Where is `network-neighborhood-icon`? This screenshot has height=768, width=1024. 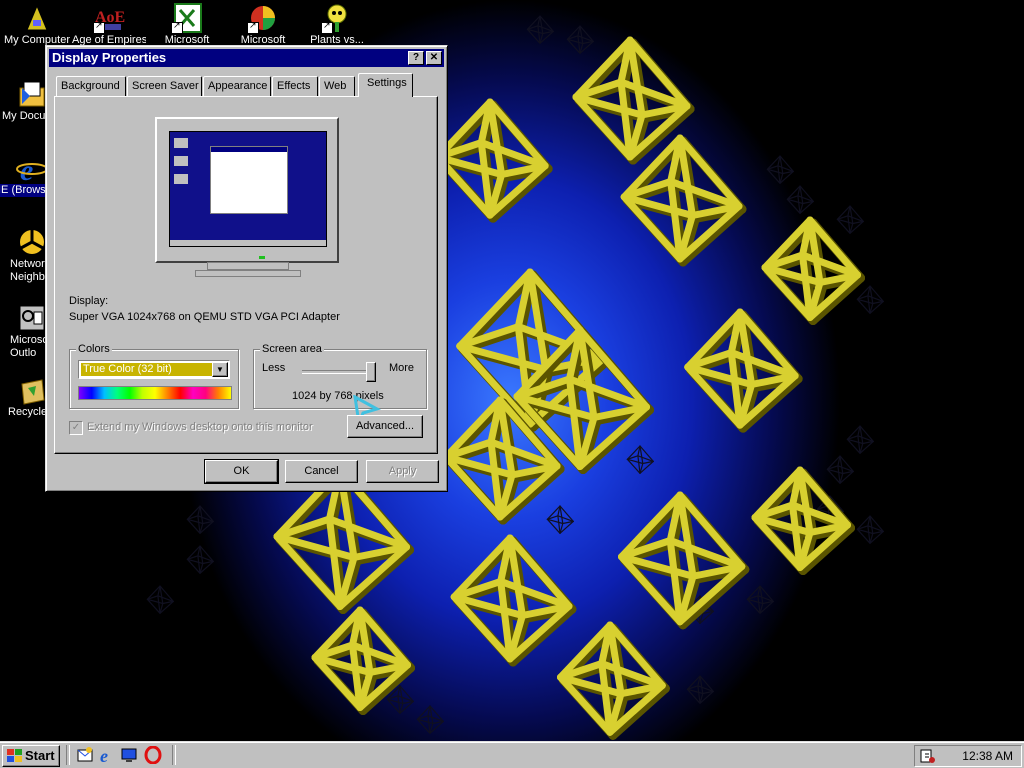 network-neighborhood-icon is located at coordinates (32, 242).